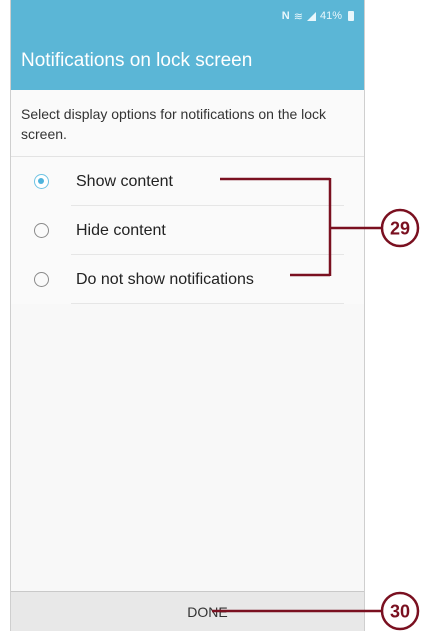 The width and height of the screenshot is (423, 631). Describe the element at coordinates (121, 230) in the screenshot. I see `option-label: Hide content` at that location.